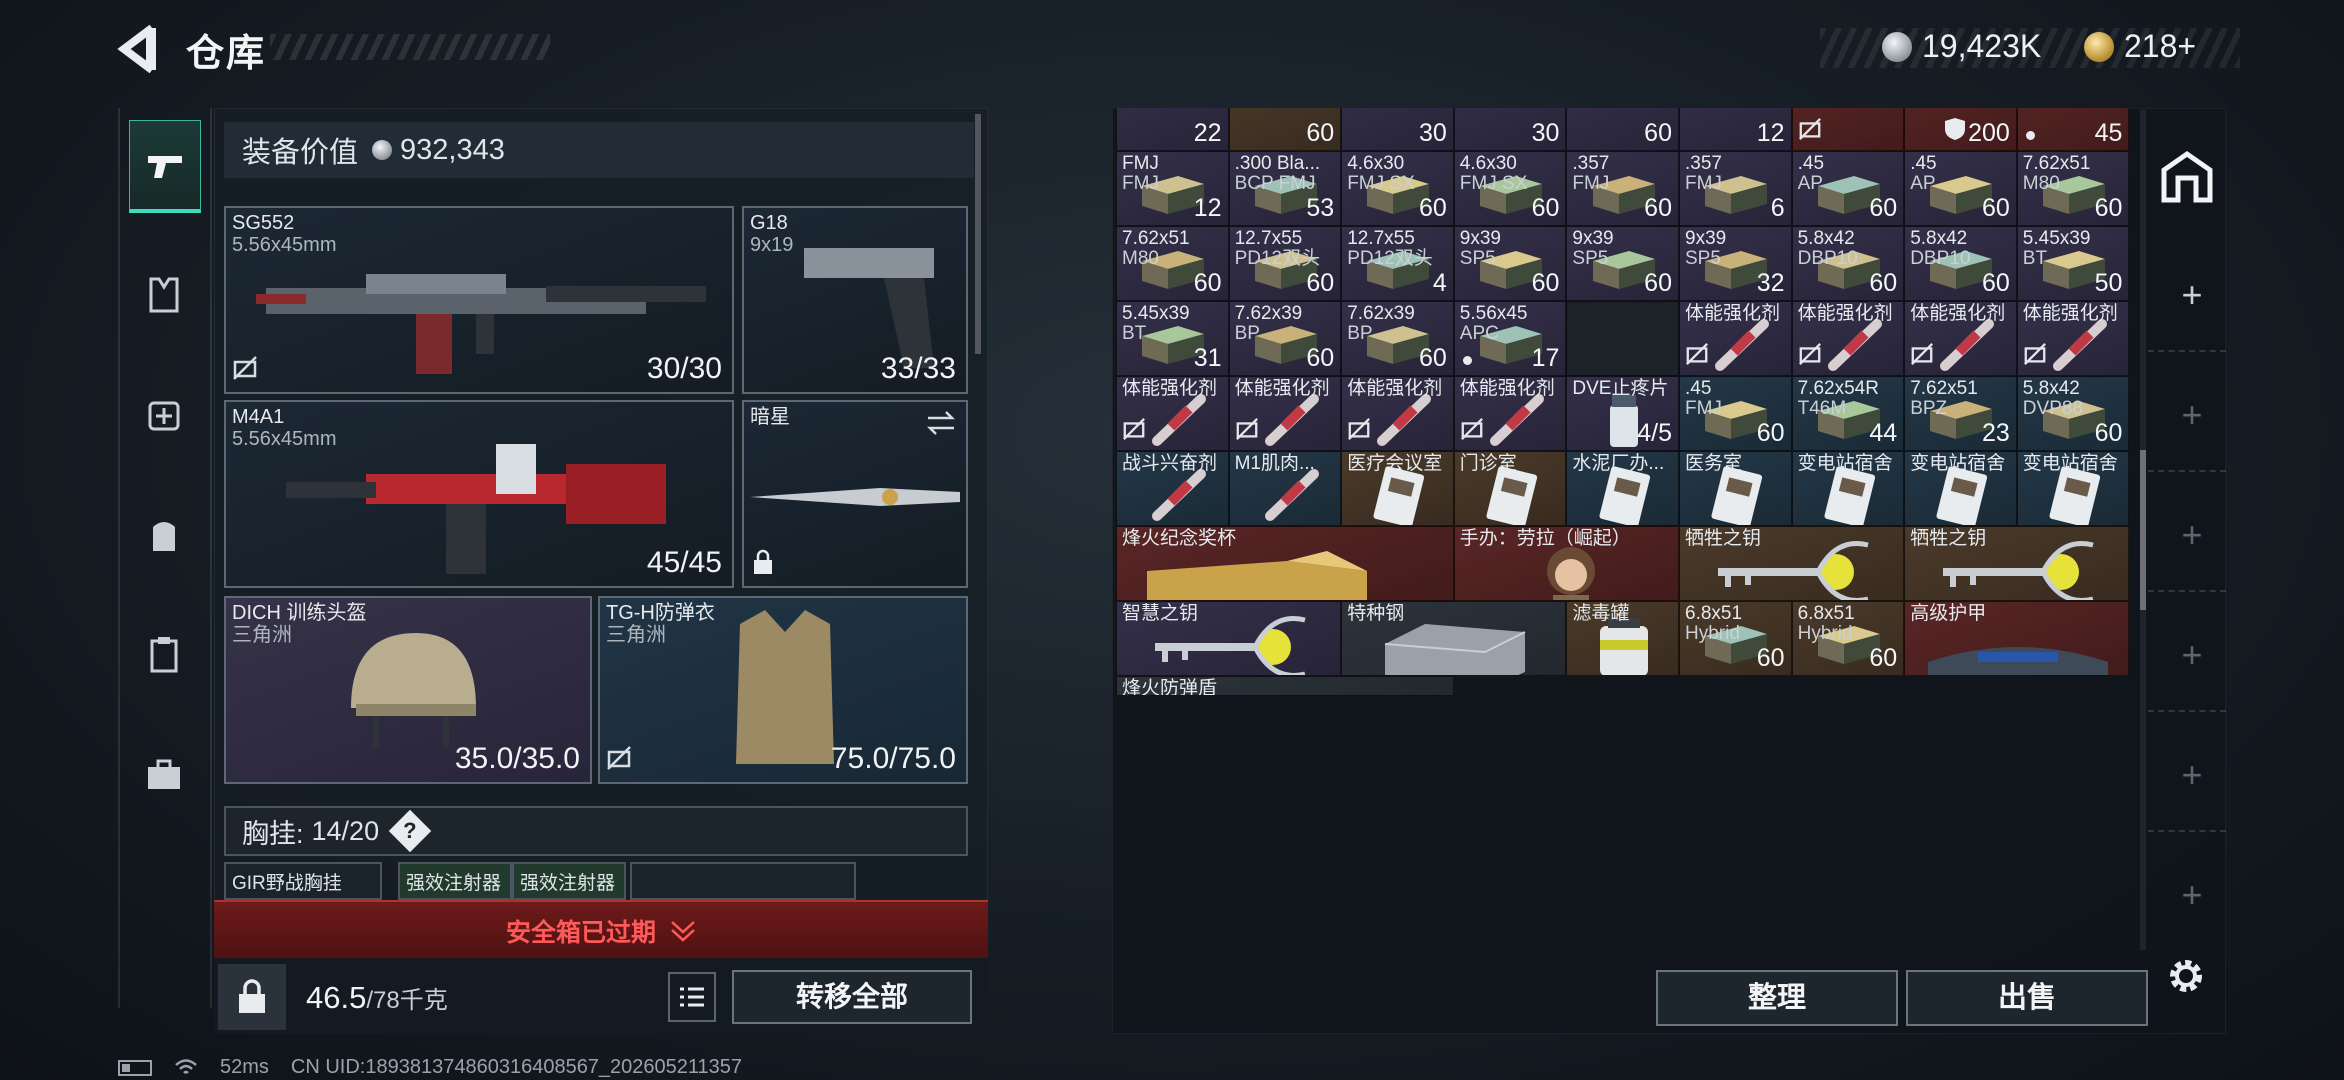 The image size is (2344, 1080). Describe the element at coordinates (855, 494) in the screenshot. I see `melee-slot: 暗星` at that location.